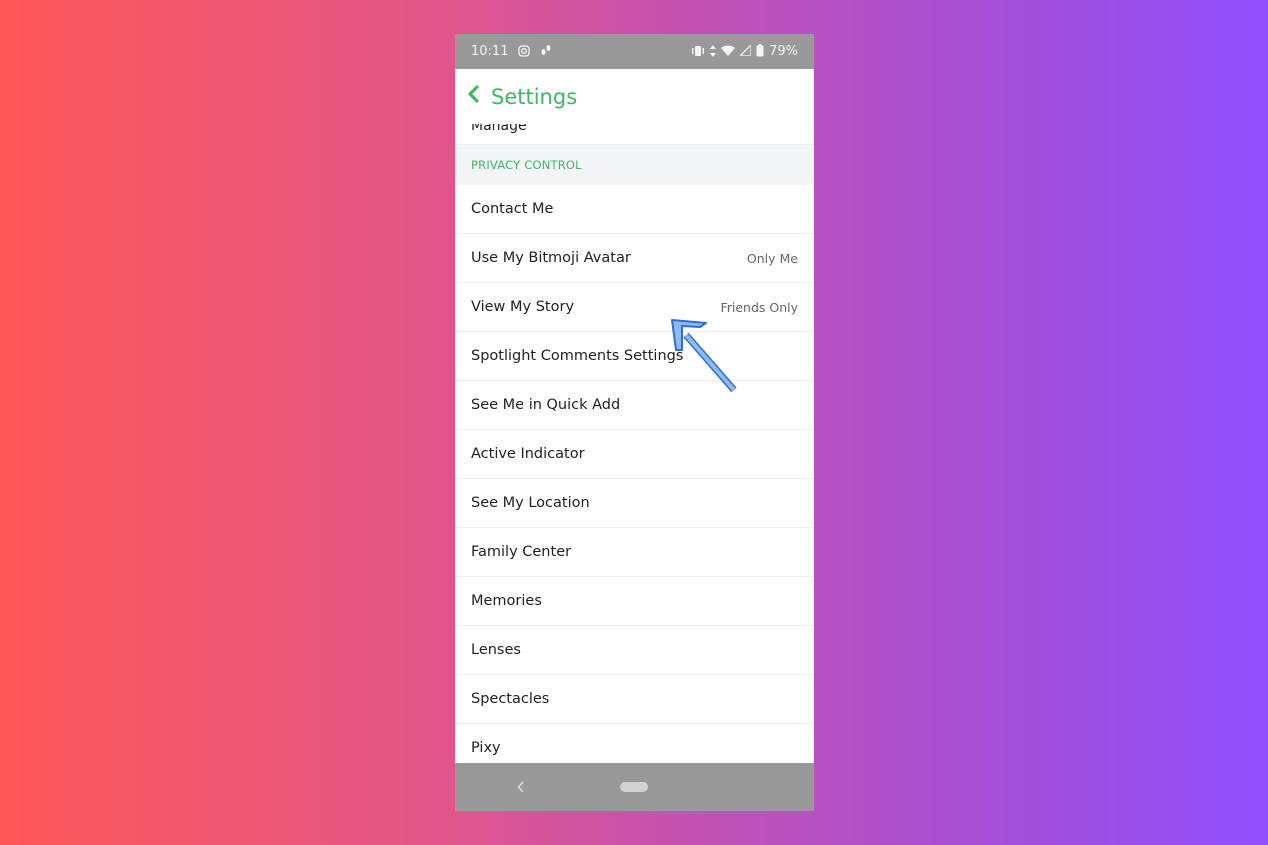 The image size is (1268, 845). Describe the element at coordinates (499, 129) in the screenshot. I see `row-label: Manage` at that location.